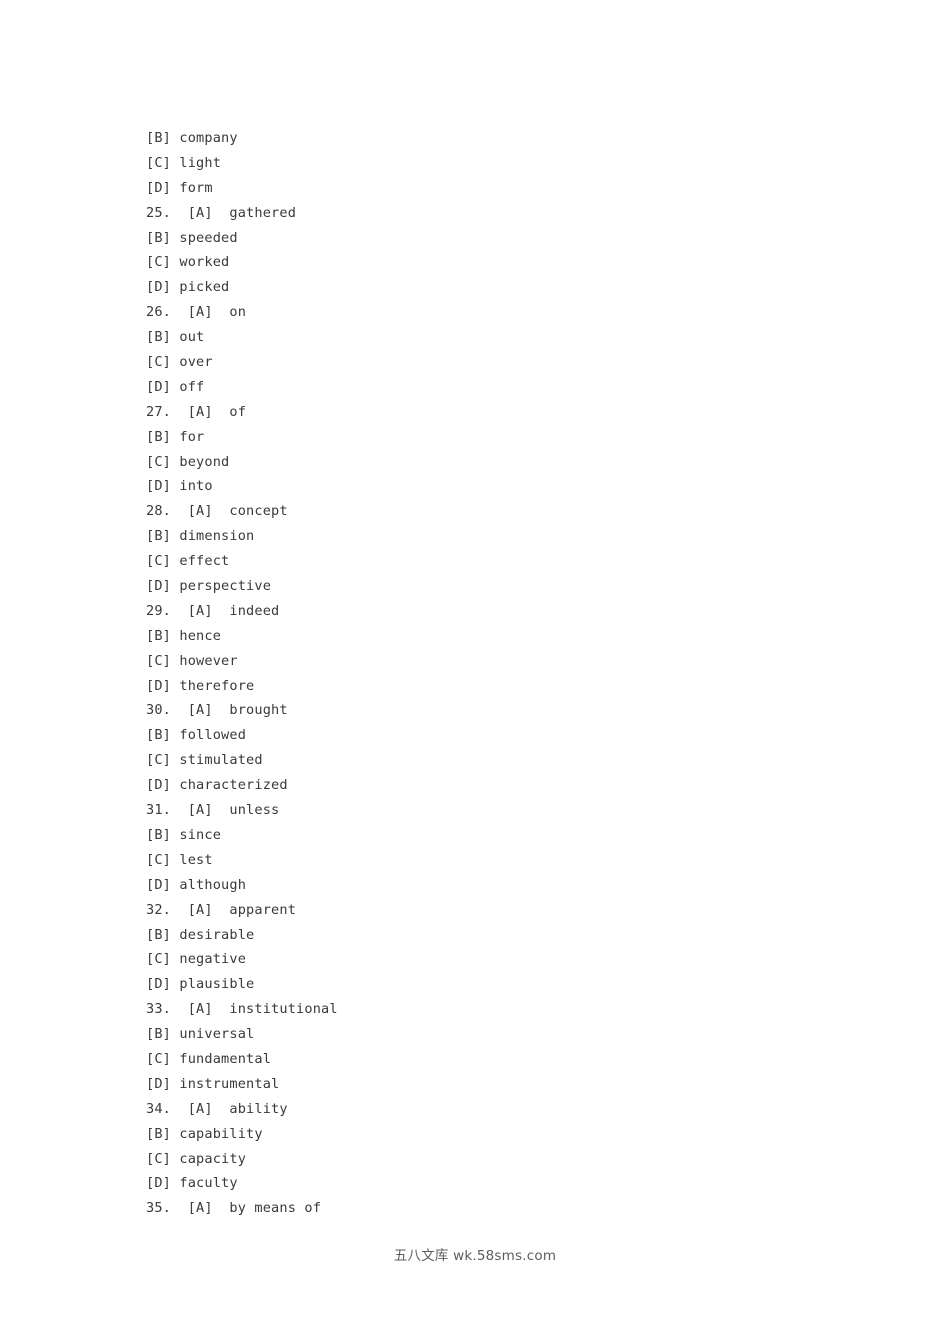  Describe the element at coordinates (496, 536) in the screenshot. I see `option-line: [B] dimension` at that location.